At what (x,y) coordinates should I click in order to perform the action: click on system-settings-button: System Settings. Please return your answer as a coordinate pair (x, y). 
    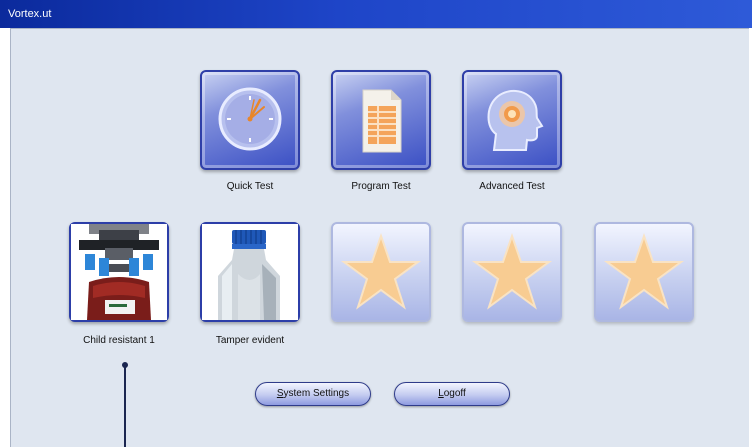
    Looking at the image, I should click on (313, 394).